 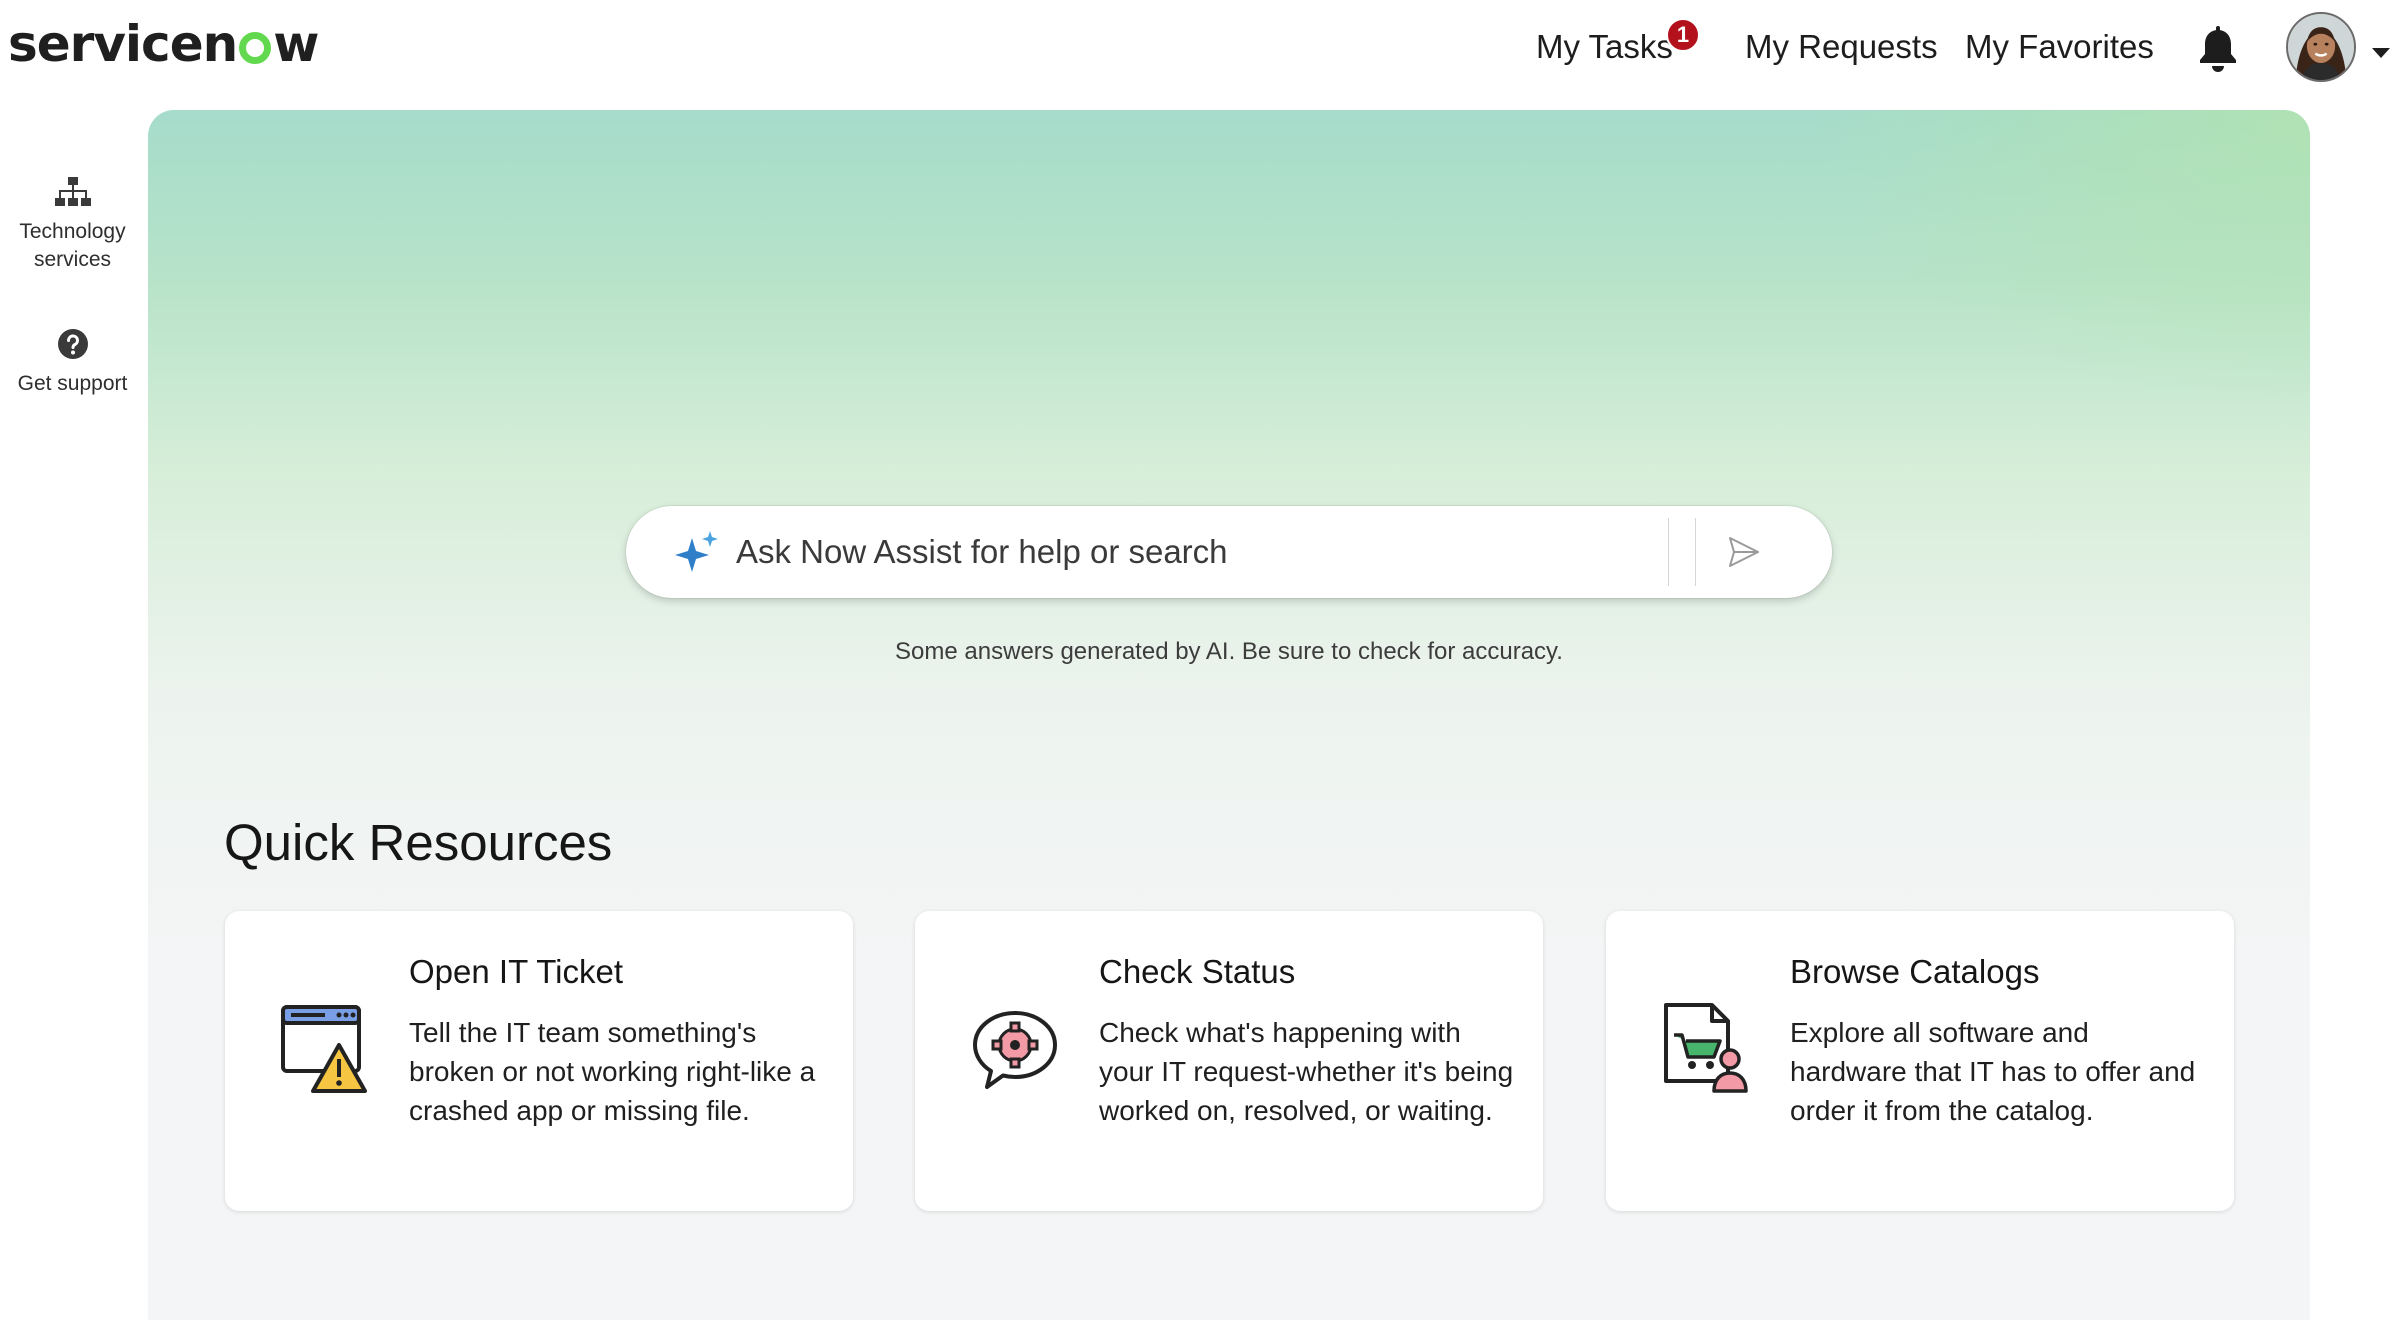 What do you see at coordinates (1016, 552) in the screenshot?
I see `search-input` at bounding box center [1016, 552].